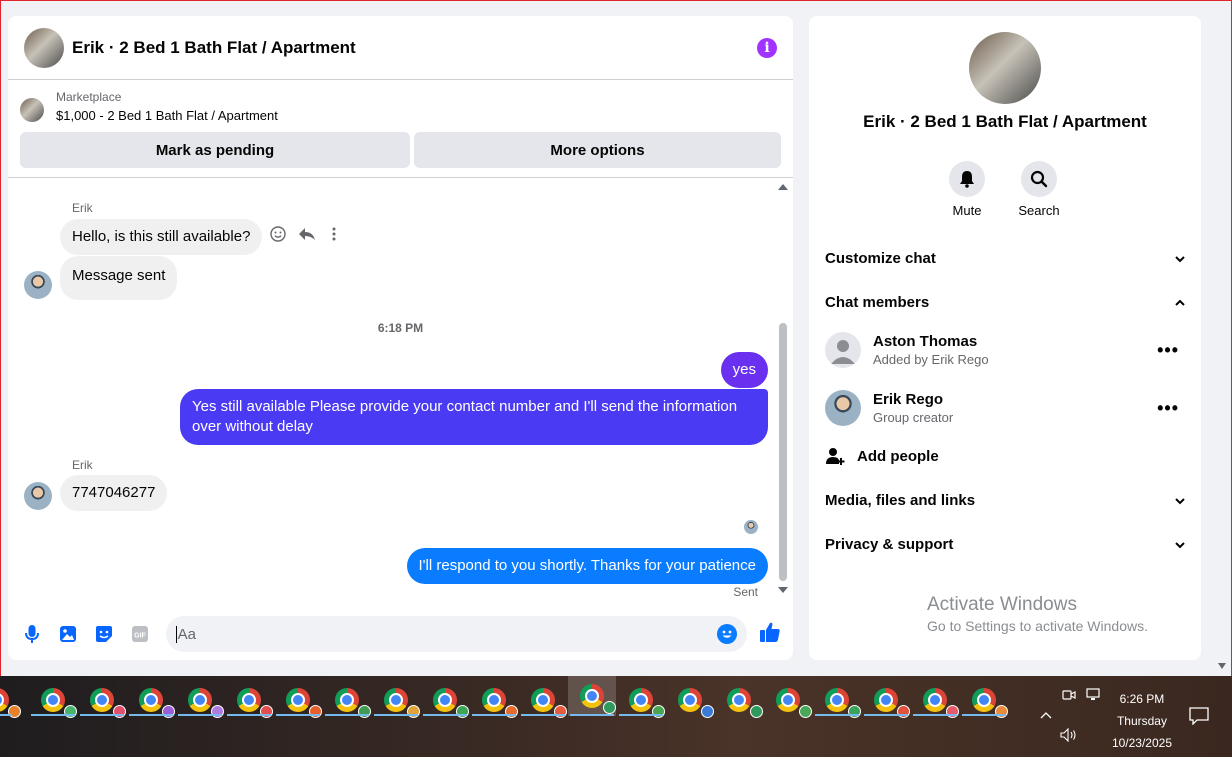  What do you see at coordinates (770, 634) in the screenshot?
I see `thumbs-up-icon` at bounding box center [770, 634].